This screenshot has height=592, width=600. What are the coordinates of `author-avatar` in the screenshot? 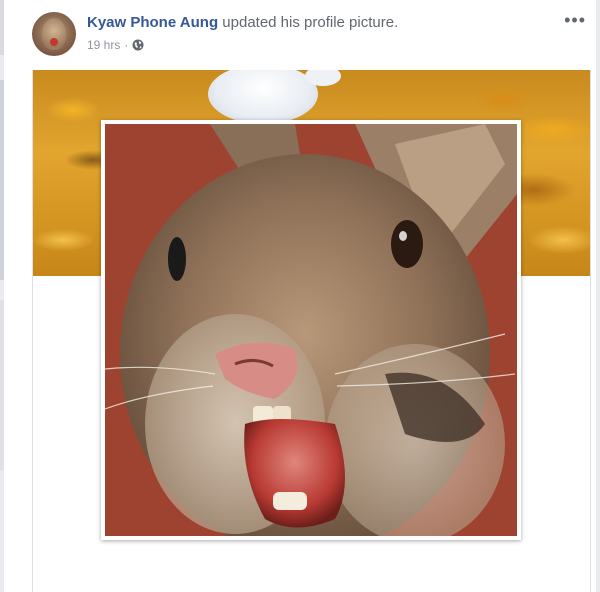 It's located at (54, 34).